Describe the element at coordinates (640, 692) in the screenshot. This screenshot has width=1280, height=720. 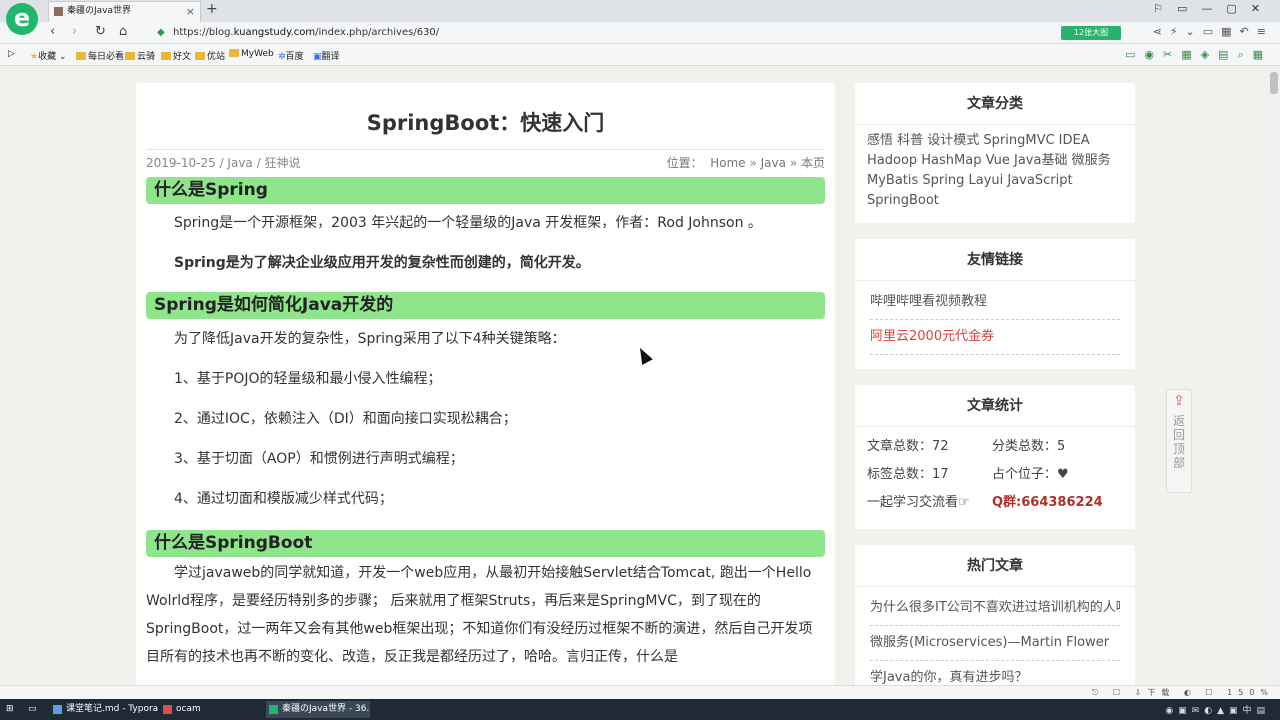
I see `status-bar: ⎋ ☐ ⇩下载 ◐ ☐ 150%` at that location.